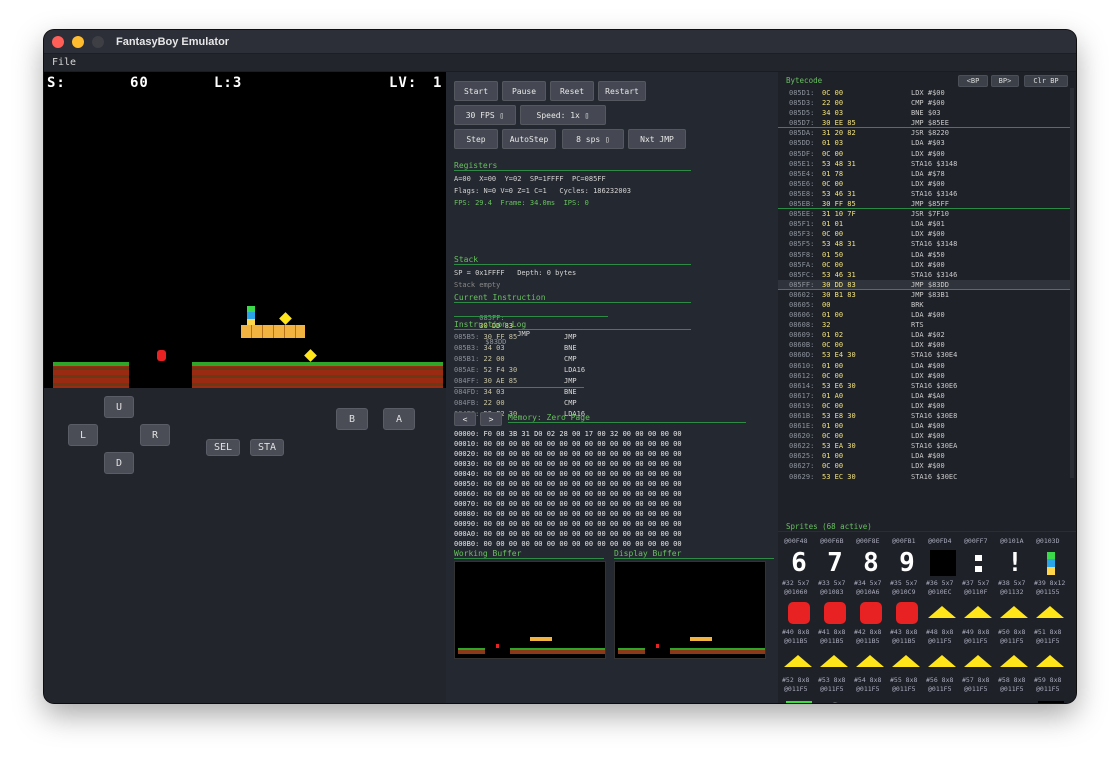 The height and width of the screenshot is (761, 1120). Describe the element at coordinates (1015, 702) in the screenshot. I see `sprite-tile: V` at that location.